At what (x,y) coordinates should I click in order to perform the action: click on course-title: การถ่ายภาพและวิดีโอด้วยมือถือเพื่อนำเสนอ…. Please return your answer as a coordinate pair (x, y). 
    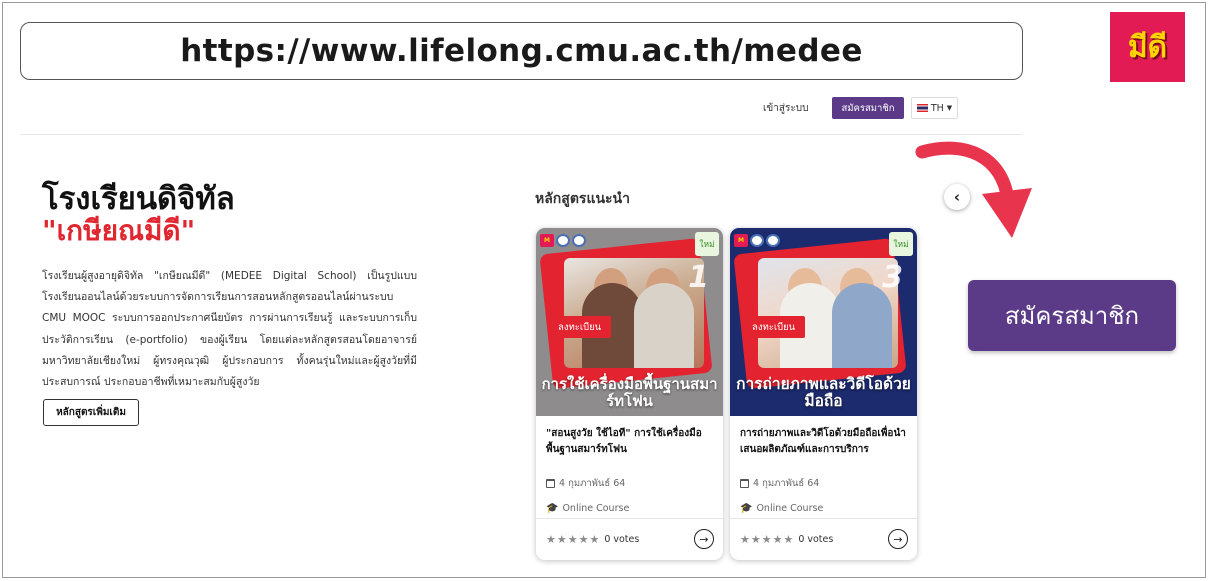
    Looking at the image, I should click on (823, 445).